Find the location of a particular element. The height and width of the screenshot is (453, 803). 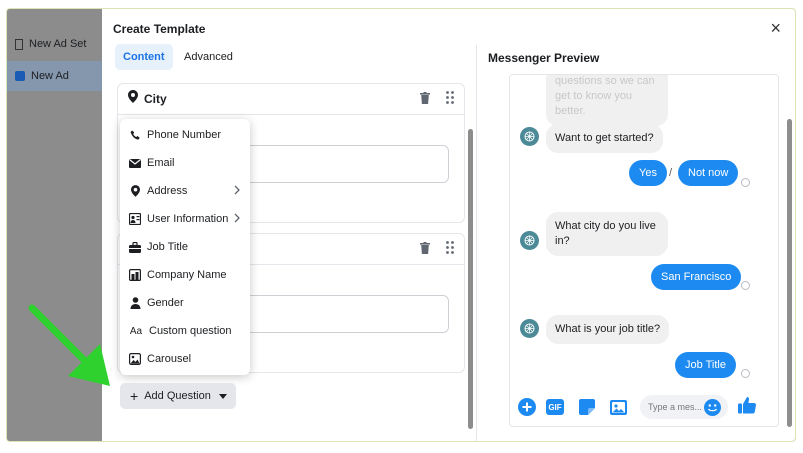

add-question-button: + Add Question is located at coordinates (178, 396).